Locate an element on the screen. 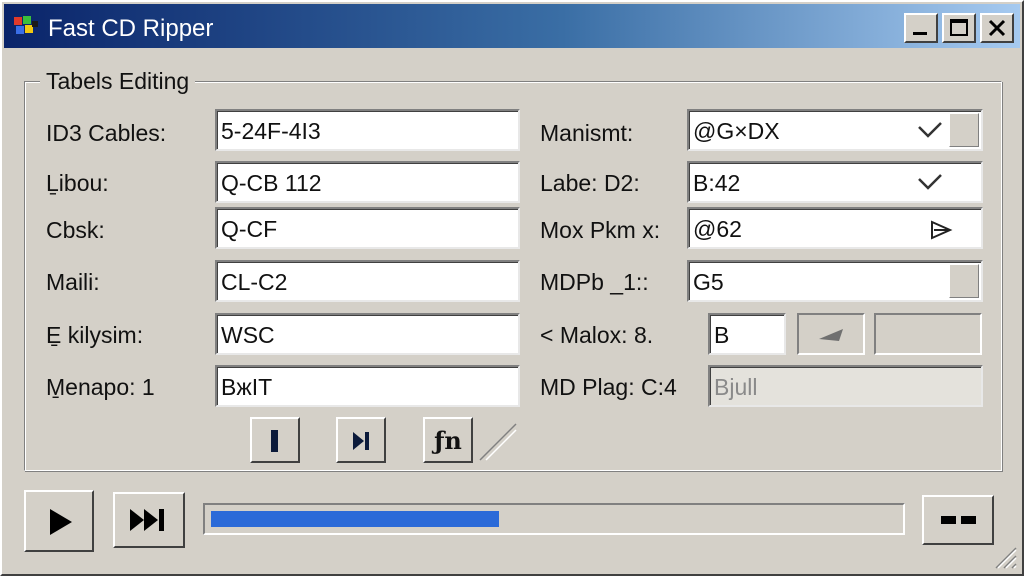 The image size is (1024, 576). play-button is located at coordinates (59, 521).